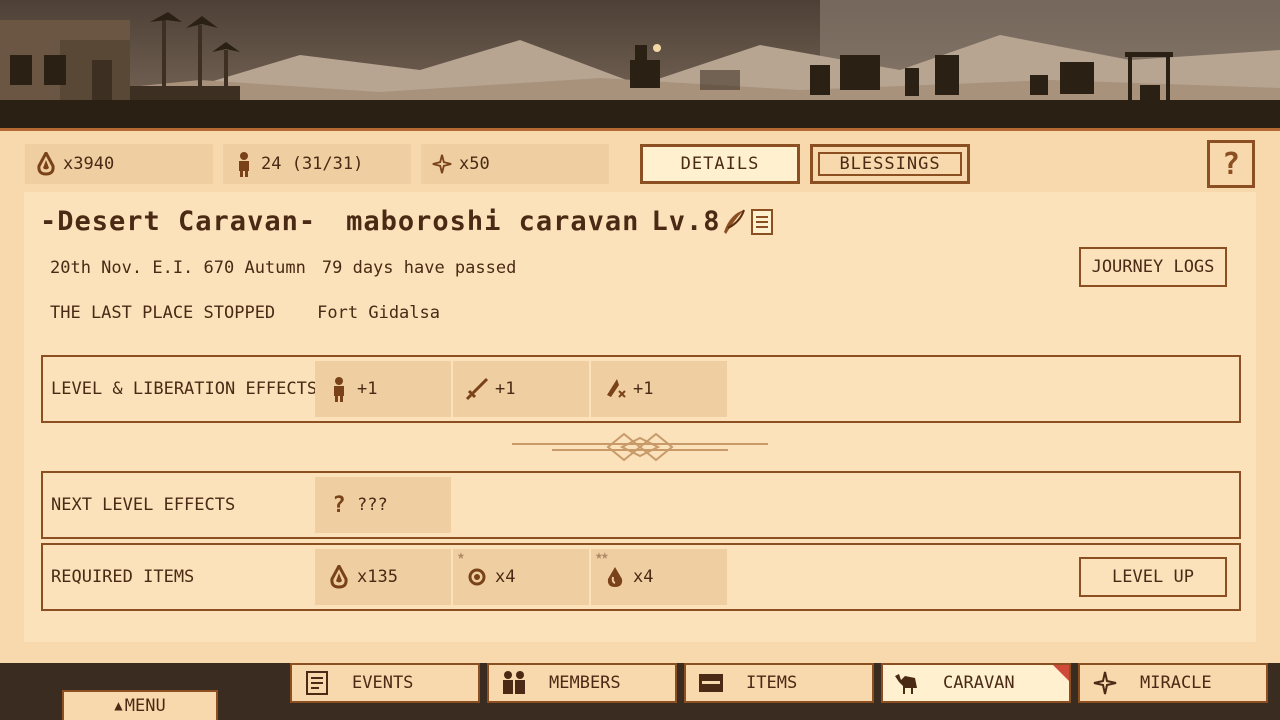 The height and width of the screenshot is (720, 1280). I want to click on tab-blessings-label: BLESSINGS, so click(890, 164).